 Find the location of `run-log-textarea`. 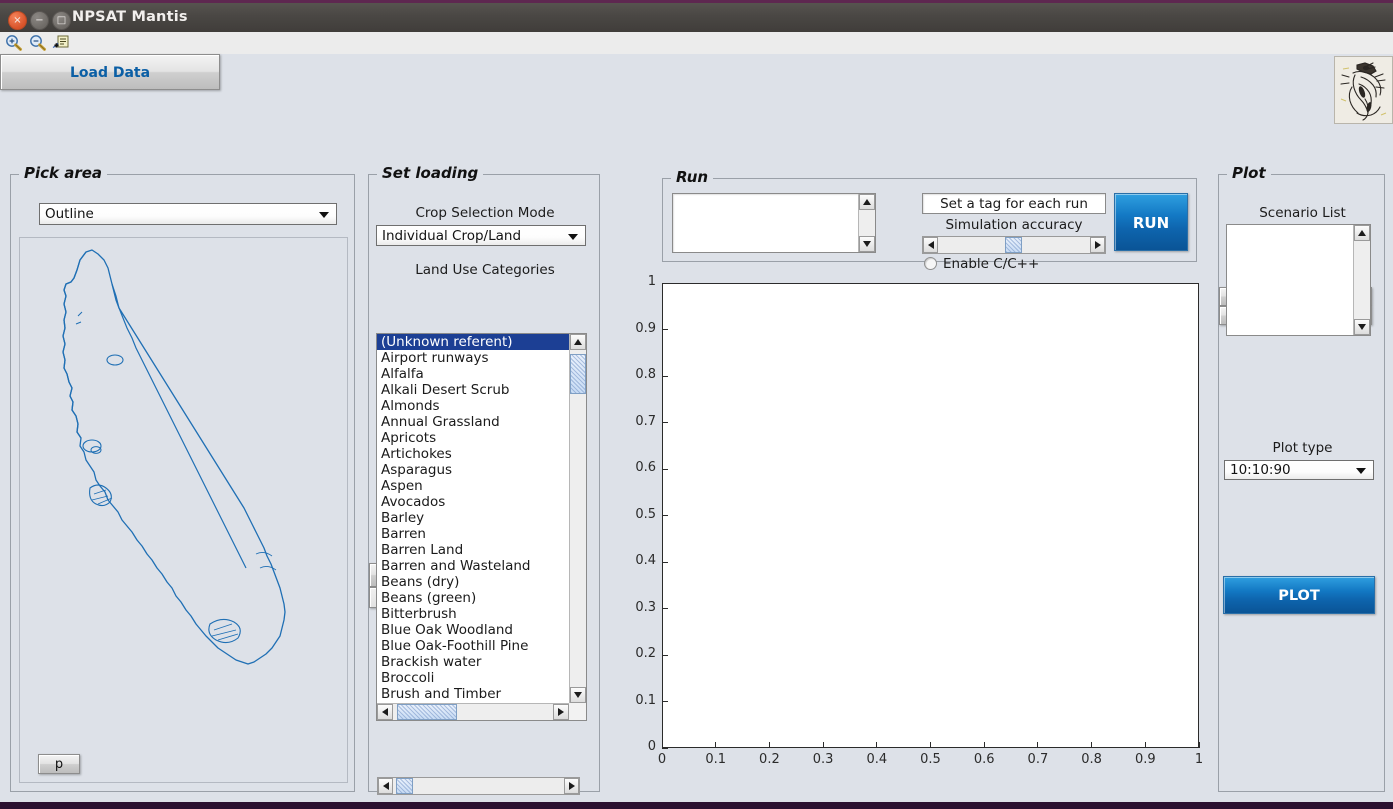

run-log-textarea is located at coordinates (774, 223).